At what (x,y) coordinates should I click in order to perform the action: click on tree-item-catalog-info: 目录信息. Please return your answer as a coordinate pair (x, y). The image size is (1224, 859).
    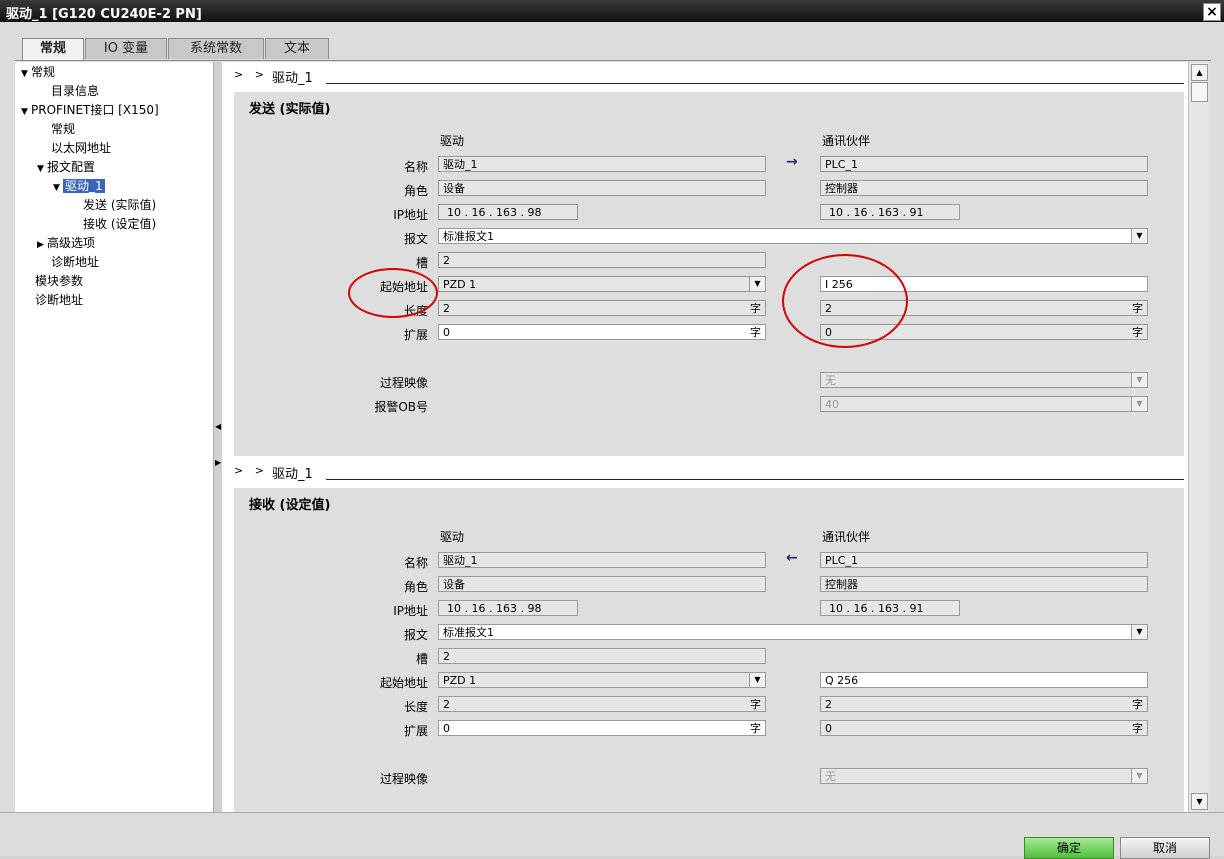
    Looking at the image, I should click on (75, 91).